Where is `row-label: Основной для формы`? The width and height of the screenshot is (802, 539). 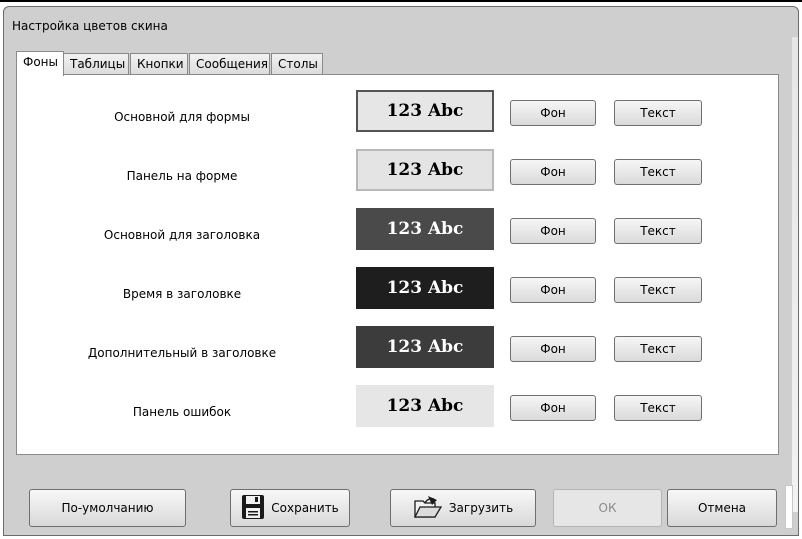 row-label: Основной для формы is located at coordinates (182, 117).